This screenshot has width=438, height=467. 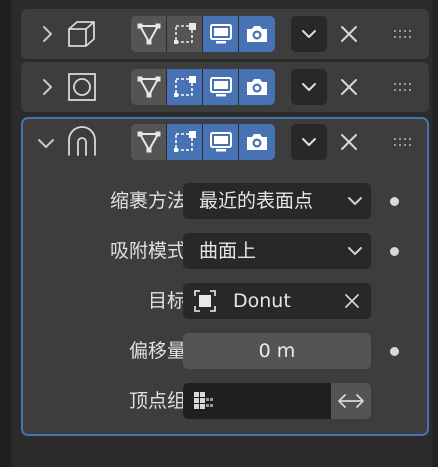 What do you see at coordinates (81, 34) in the screenshot?
I see `cube-modifier-icon` at bounding box center [81, 34].